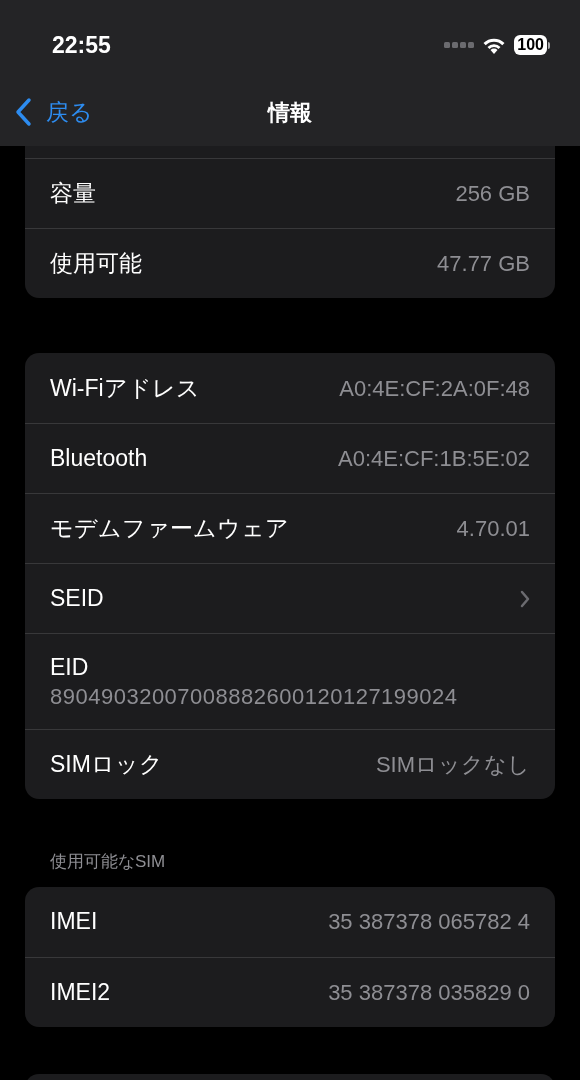 The height and width of the screenshot is (1080, 580). Describe the element at coordinates (96, 264) in the screenshot. I see `row-label: 使用可能` at that location.